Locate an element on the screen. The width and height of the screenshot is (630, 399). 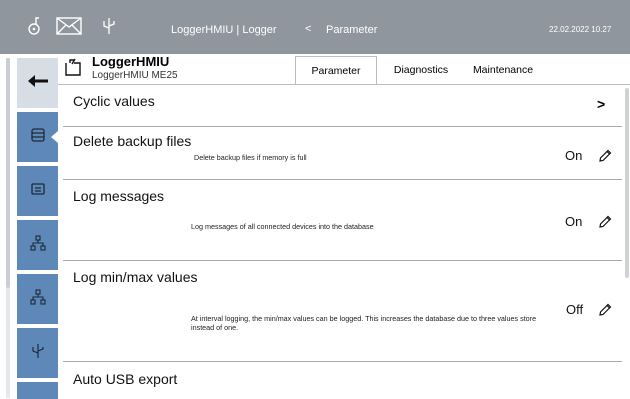
datetime: 22.02.2022 10.27 is located at coordinates (580, 29).